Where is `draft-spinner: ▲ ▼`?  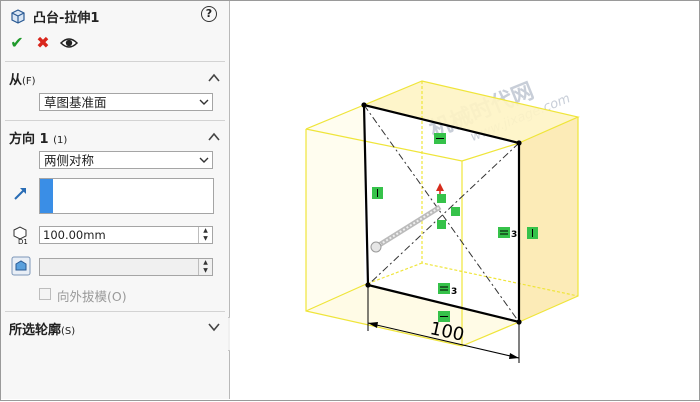
draft-spinner: ▲ ▼ is located at coordinates (205, 267).